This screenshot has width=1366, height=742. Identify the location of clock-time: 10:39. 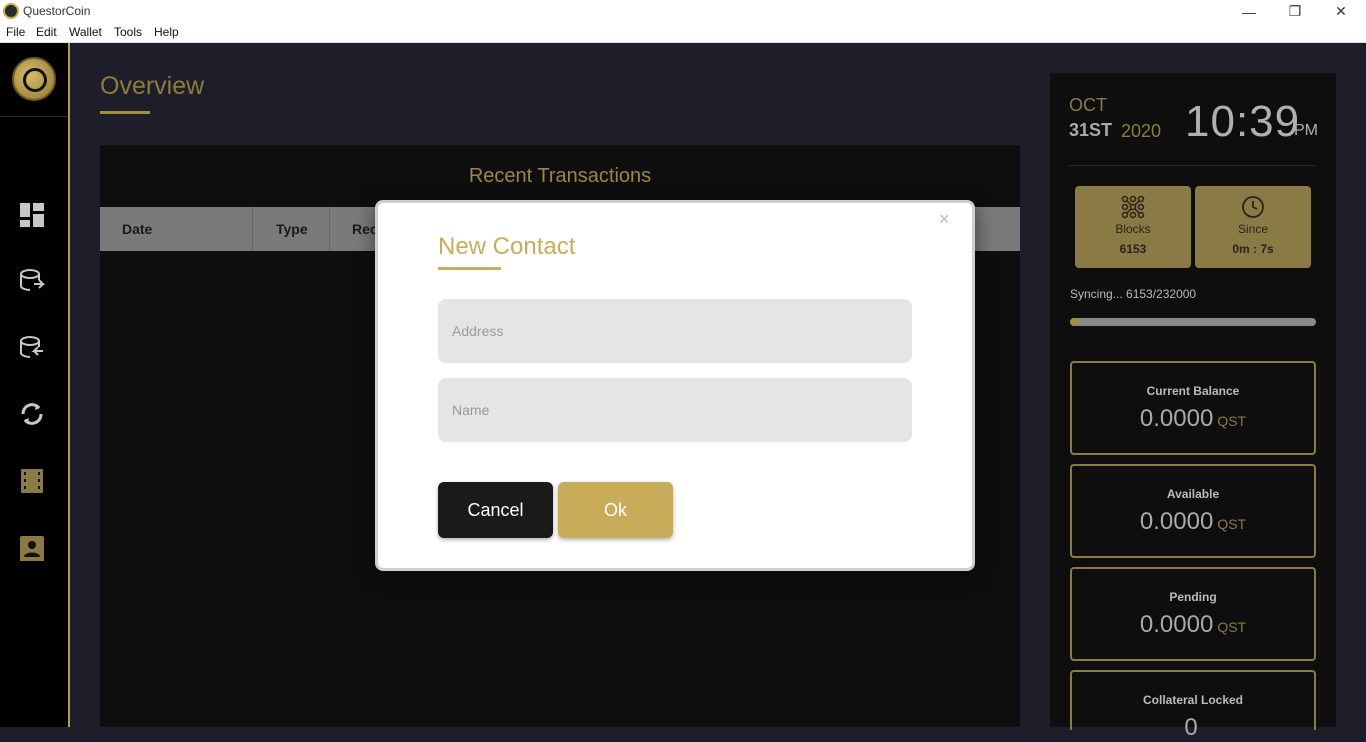
(1243, 121).